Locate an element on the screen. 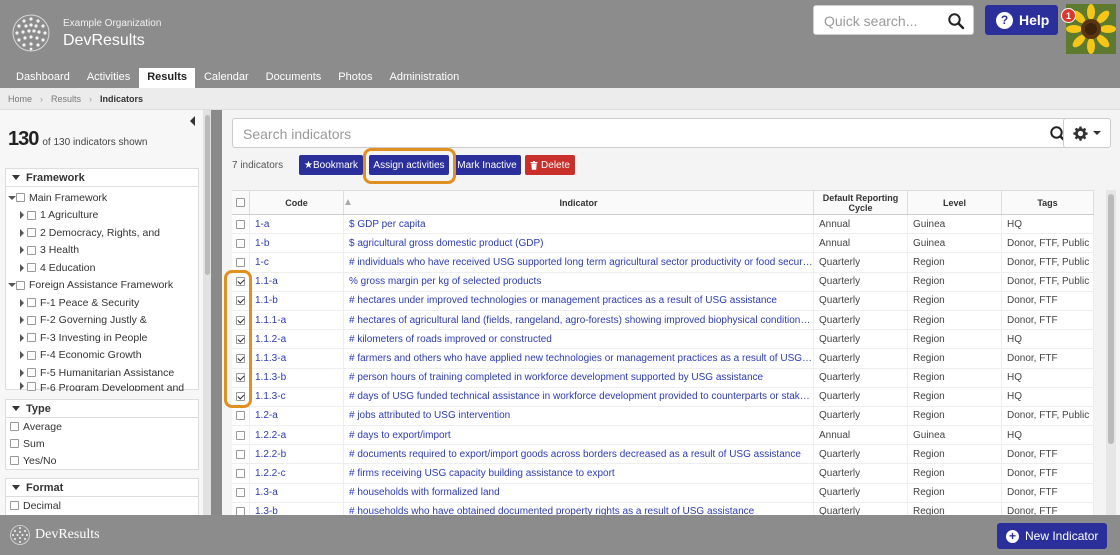 This screenshot has width=1120, height=555. table-row: 1-a $ GDP per capita Annual Guinea HQ is located at coordinates (663, 225).